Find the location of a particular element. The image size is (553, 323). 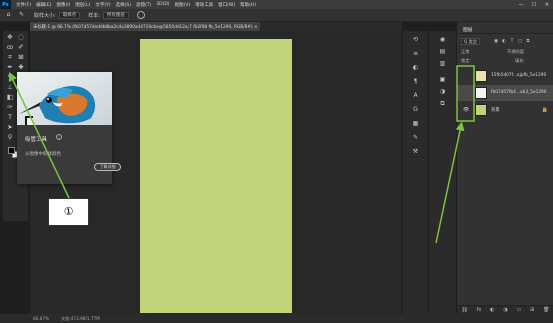

layer-row: 15fb5d07f...ajpfb_5e1290 is located at coordinates (505, 76).